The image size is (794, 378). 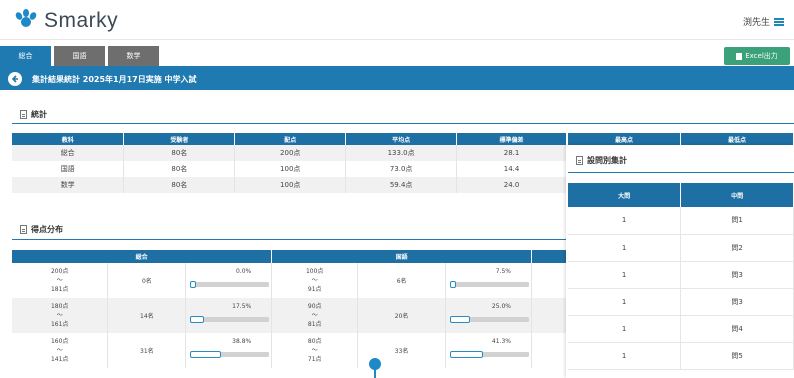 I want to click on table-row: 総合 80名 200点 133.0点 28.1, so click(x=289, y=153).